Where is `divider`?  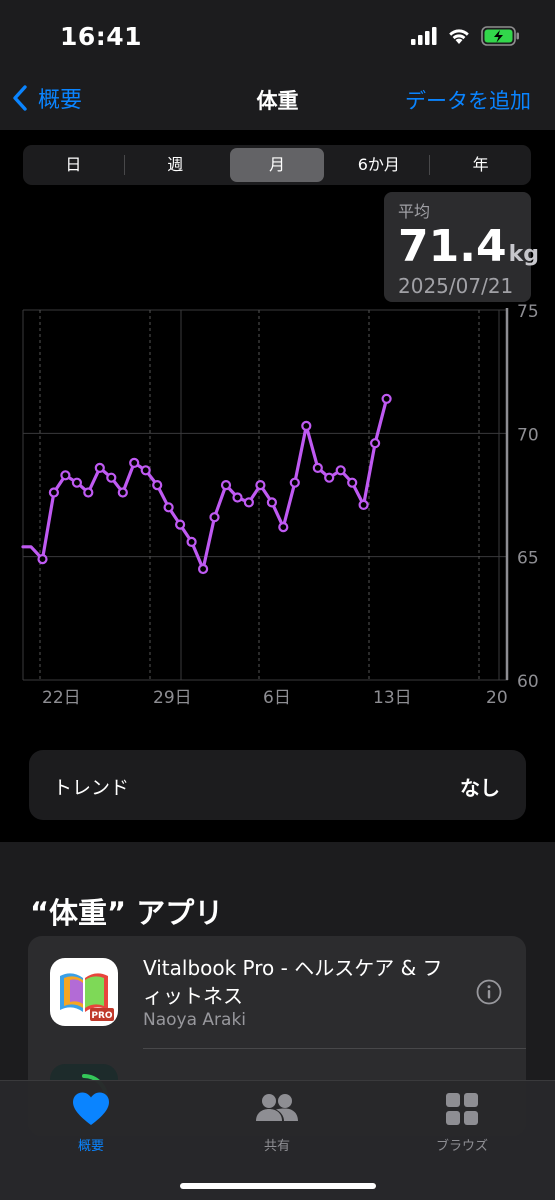 divider is located at coordinates (334, 1048).